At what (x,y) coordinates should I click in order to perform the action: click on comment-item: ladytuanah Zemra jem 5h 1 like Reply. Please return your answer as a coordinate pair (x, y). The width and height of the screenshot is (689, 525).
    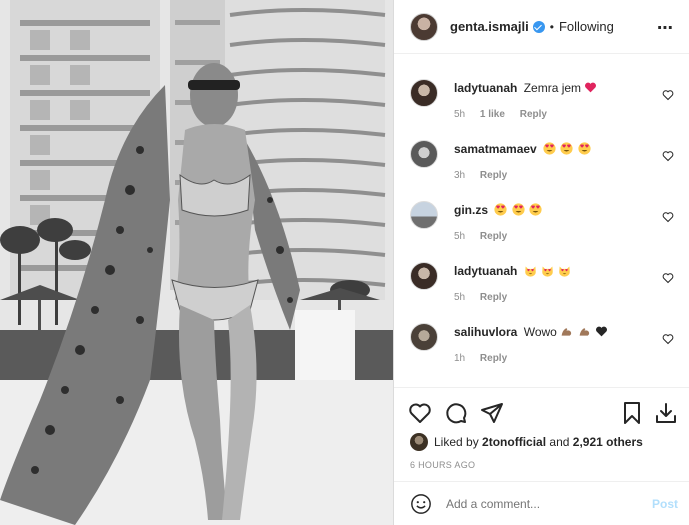
    Looking at the image, I should click on (542, 99).